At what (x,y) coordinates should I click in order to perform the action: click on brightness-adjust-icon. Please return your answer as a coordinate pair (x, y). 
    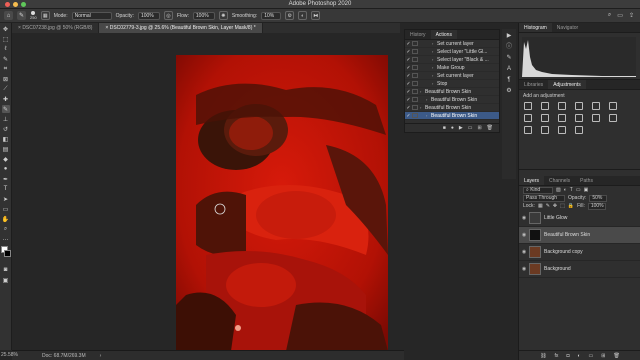
    Looking at the image, I should click on (528, 106).